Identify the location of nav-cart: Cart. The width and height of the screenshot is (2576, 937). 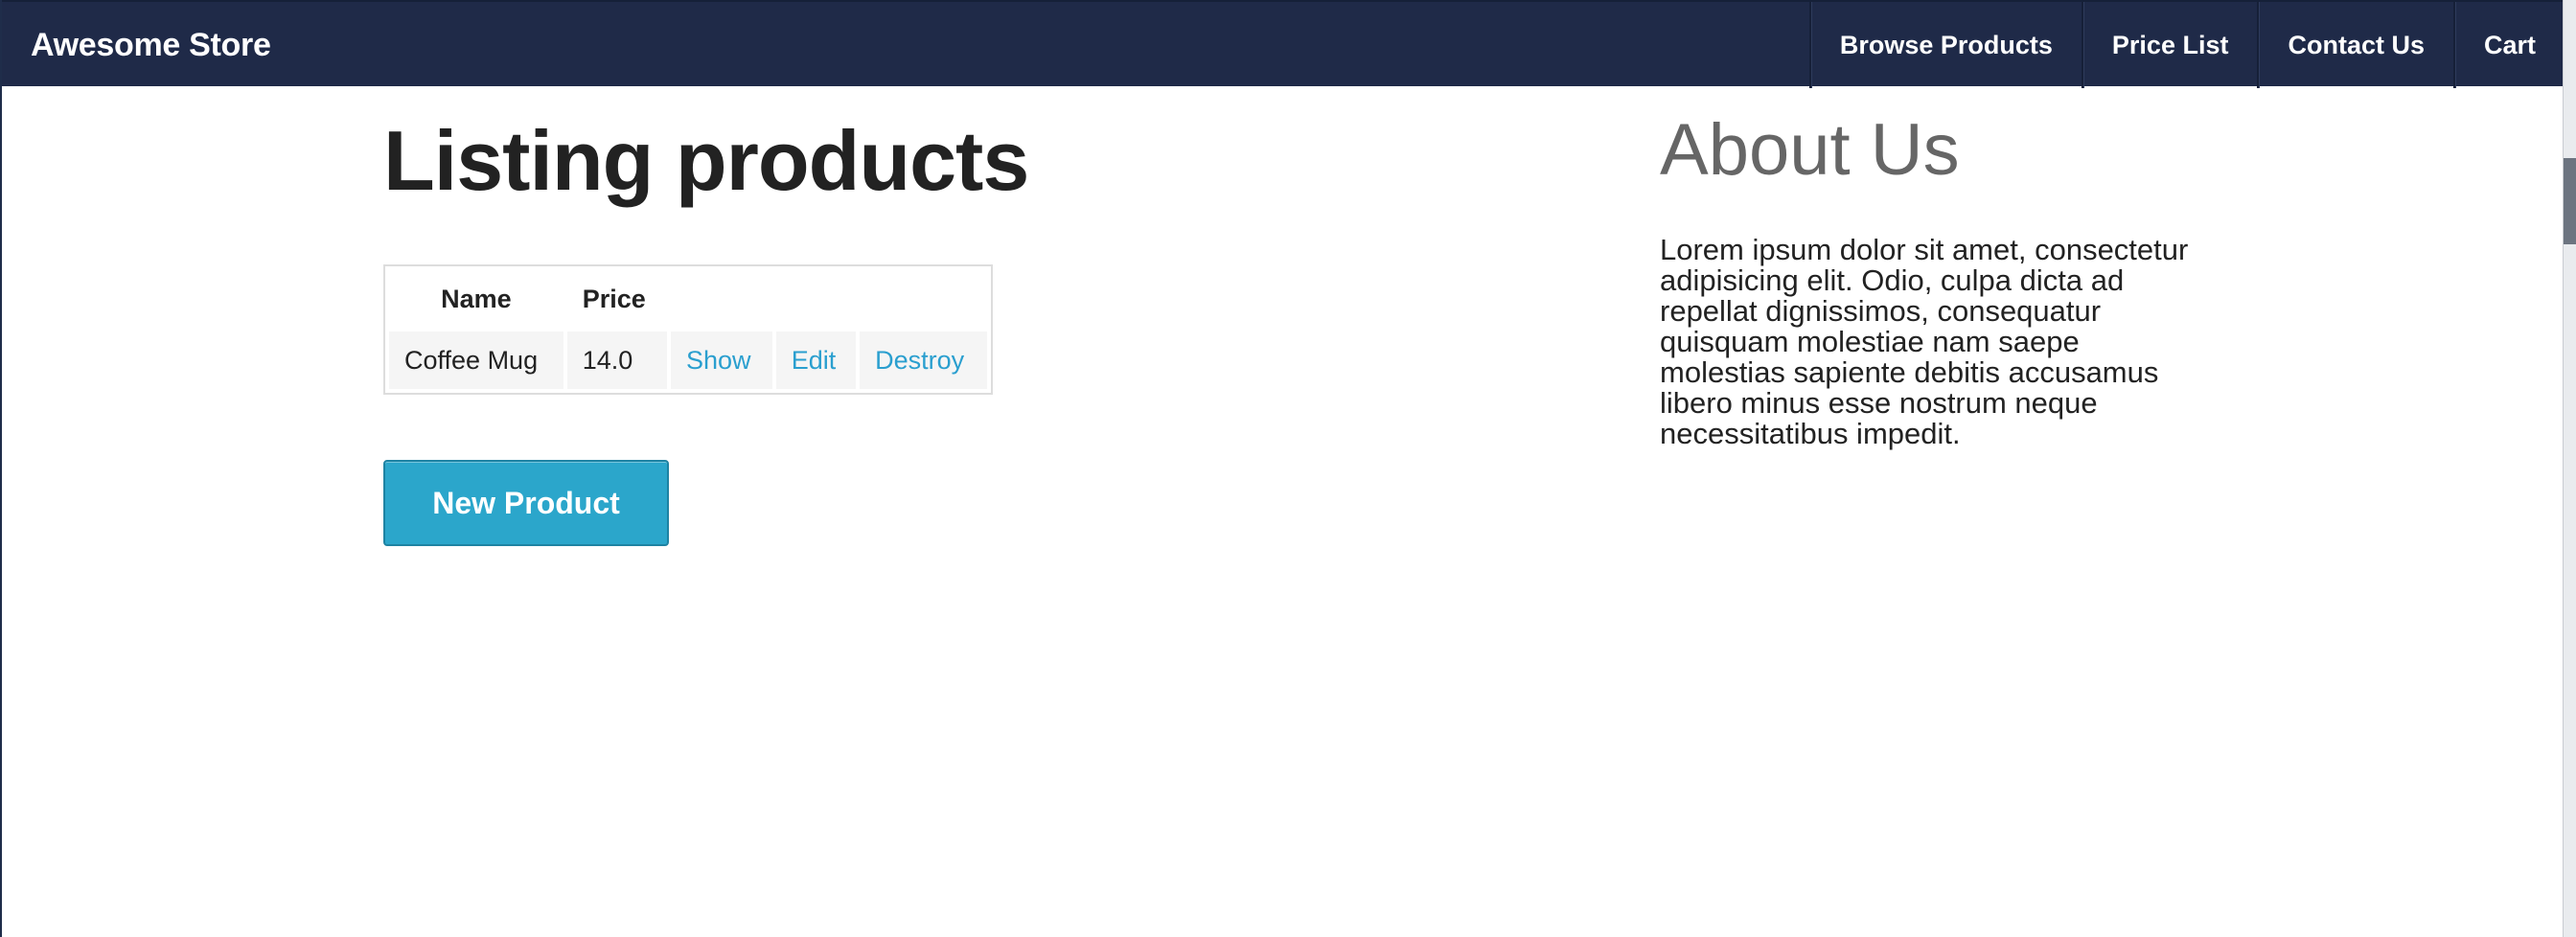
(2508, 45).